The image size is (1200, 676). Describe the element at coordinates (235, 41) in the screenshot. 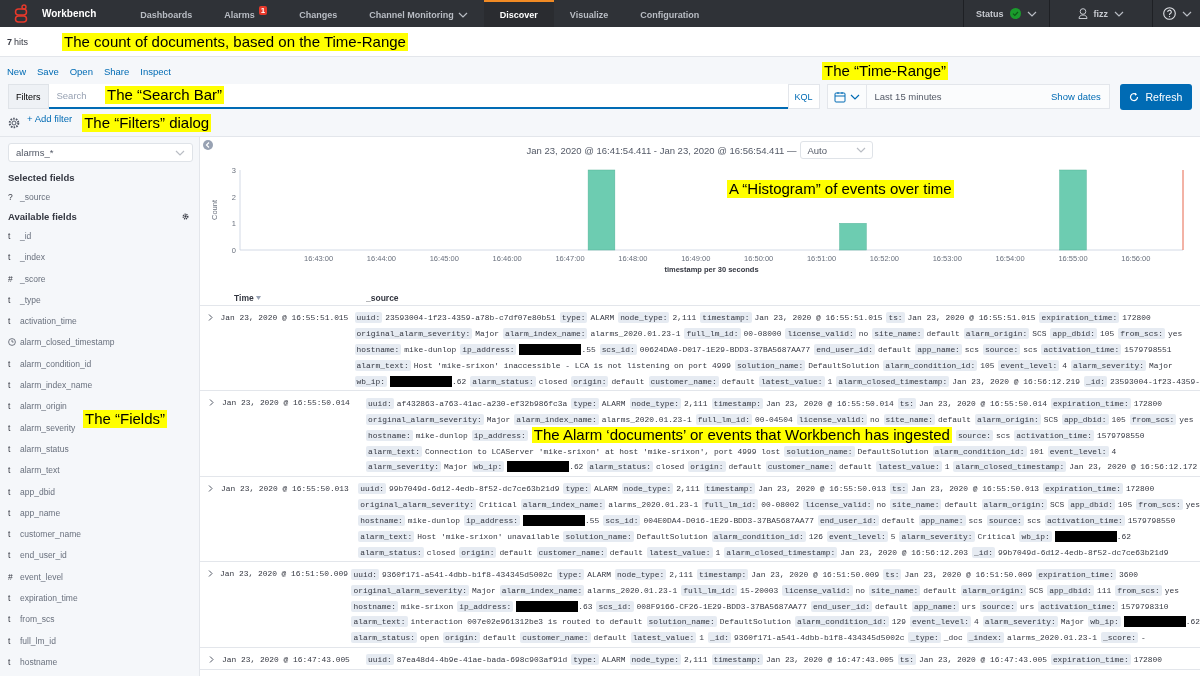

I see `annotation: The count of documents, based on the Time-Range` at that location.